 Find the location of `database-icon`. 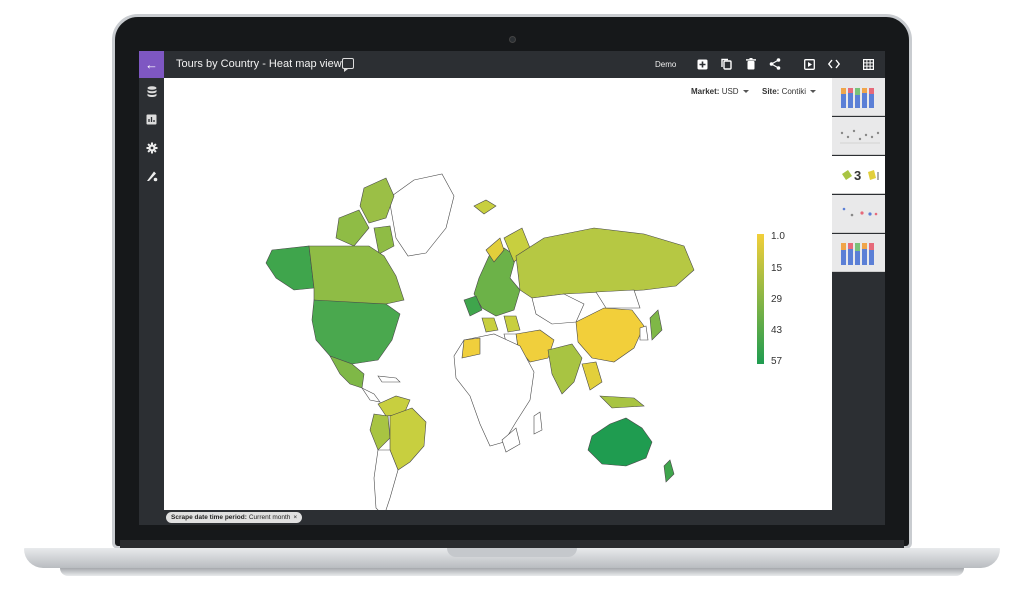

database-icon is located at coordinates (151, 91).